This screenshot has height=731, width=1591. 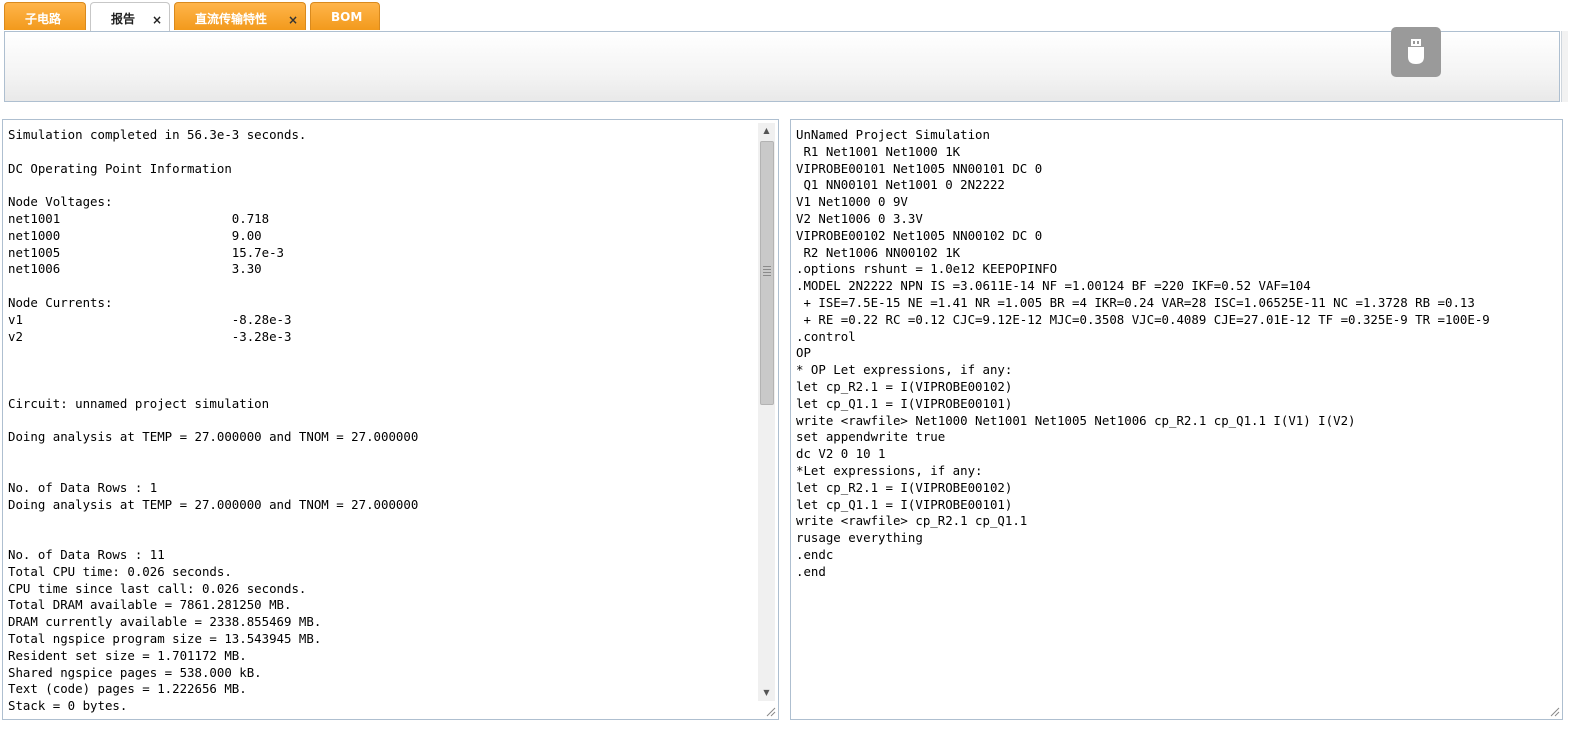 What do you see at coordinates (871, 437) in the screenshot?
I see `text-line: set appendwrite true` at bounding box center [871, 437].